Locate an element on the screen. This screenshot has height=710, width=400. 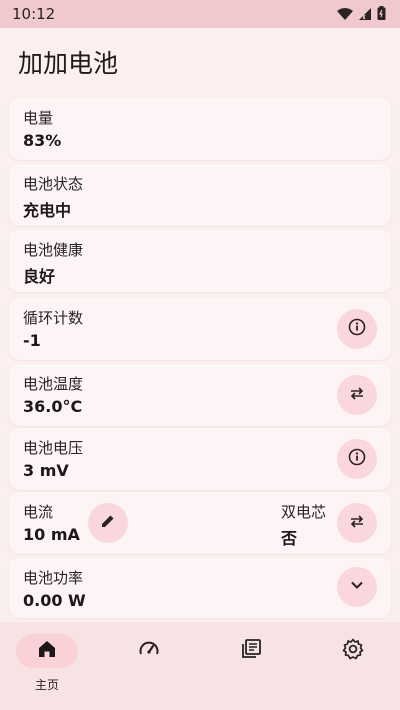
card-label: 电池电压 is located at coordinates (53, 448).